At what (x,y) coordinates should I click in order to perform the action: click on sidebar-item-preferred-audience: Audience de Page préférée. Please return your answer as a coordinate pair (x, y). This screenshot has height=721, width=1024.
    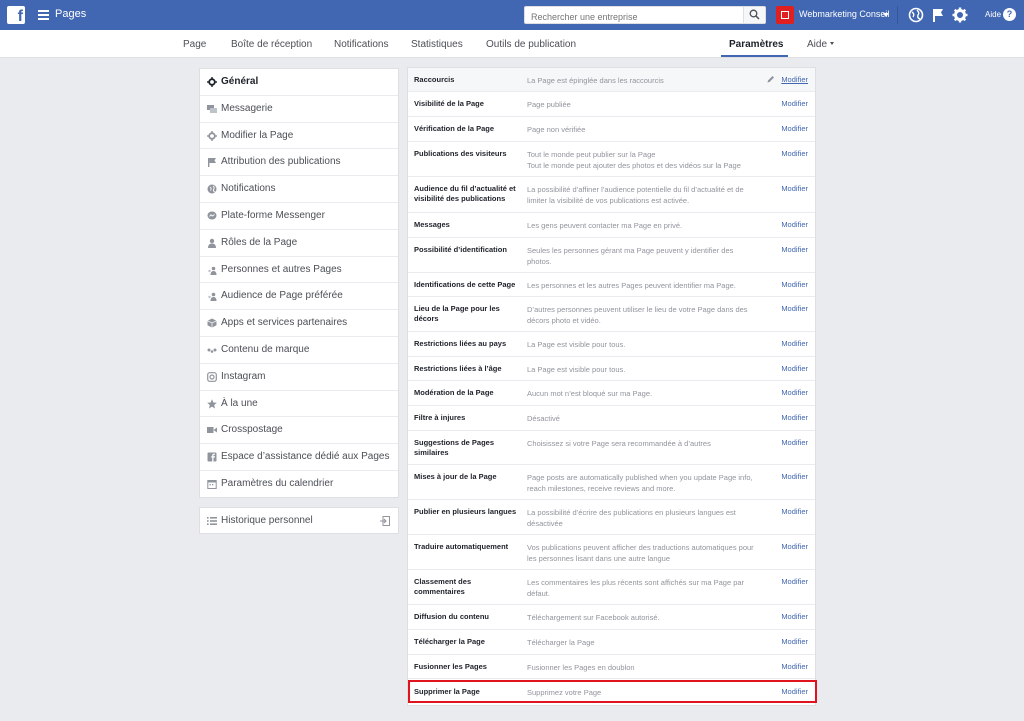
    Looking at the image, I should click on (299, 297).